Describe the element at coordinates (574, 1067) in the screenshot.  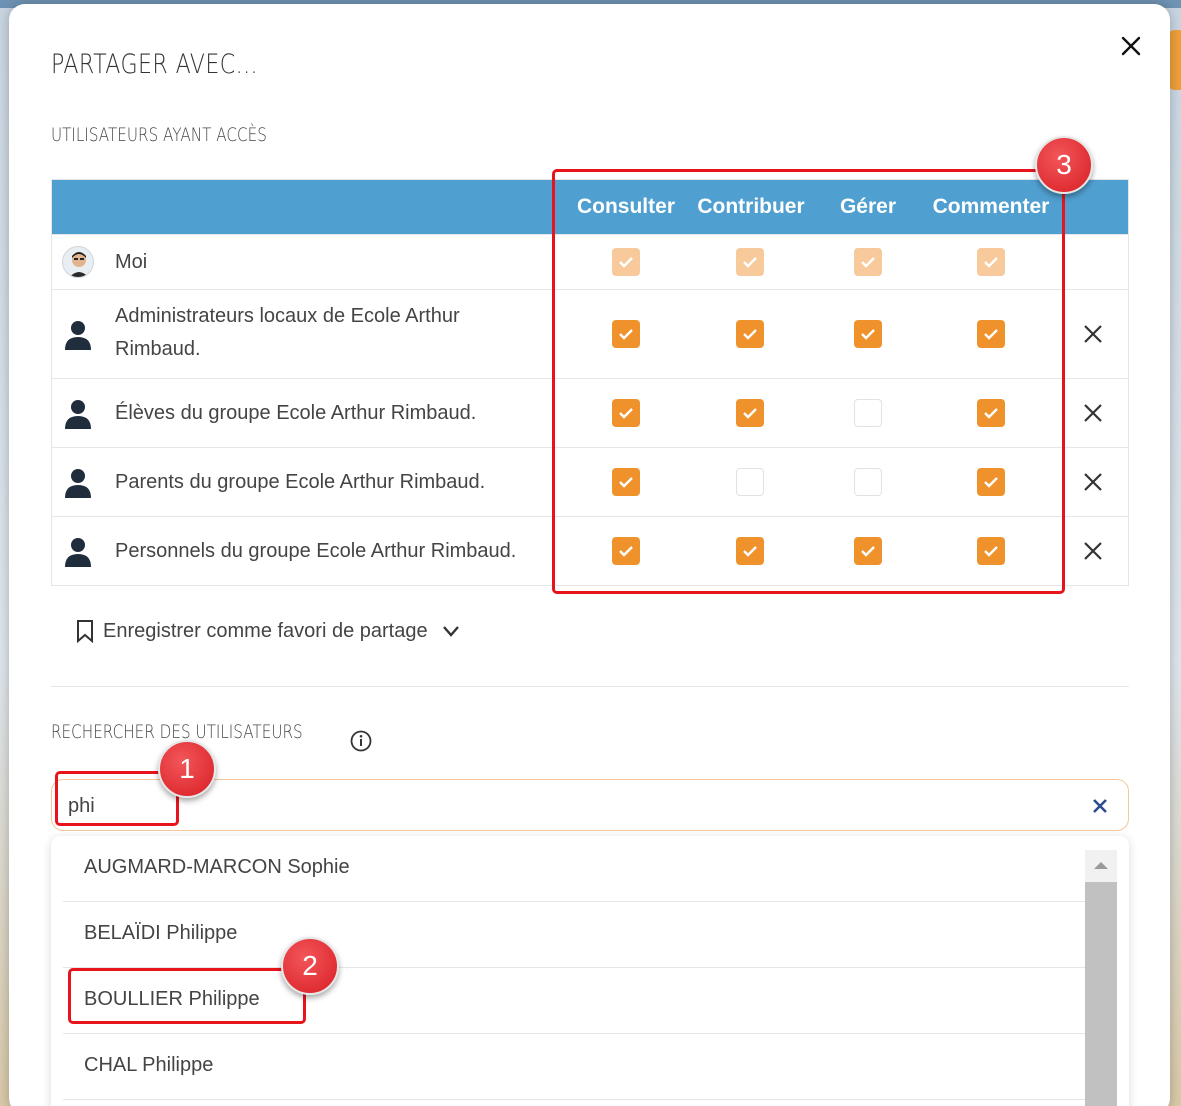
I see `list-item: CHAL Philippe` at that location.